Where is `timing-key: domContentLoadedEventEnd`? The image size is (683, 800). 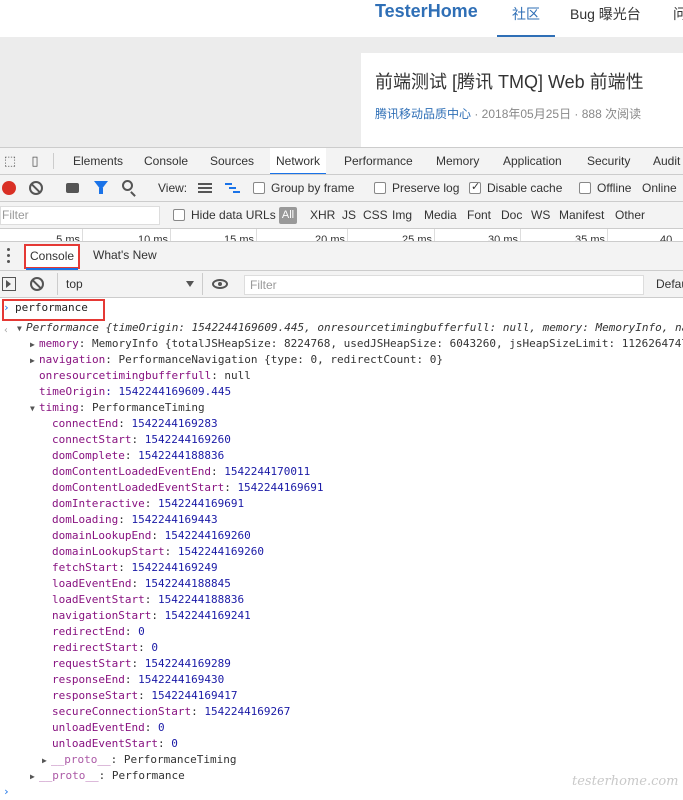
timing-key: domContentLoadedEventEnd is located at coordinates (131, 471).